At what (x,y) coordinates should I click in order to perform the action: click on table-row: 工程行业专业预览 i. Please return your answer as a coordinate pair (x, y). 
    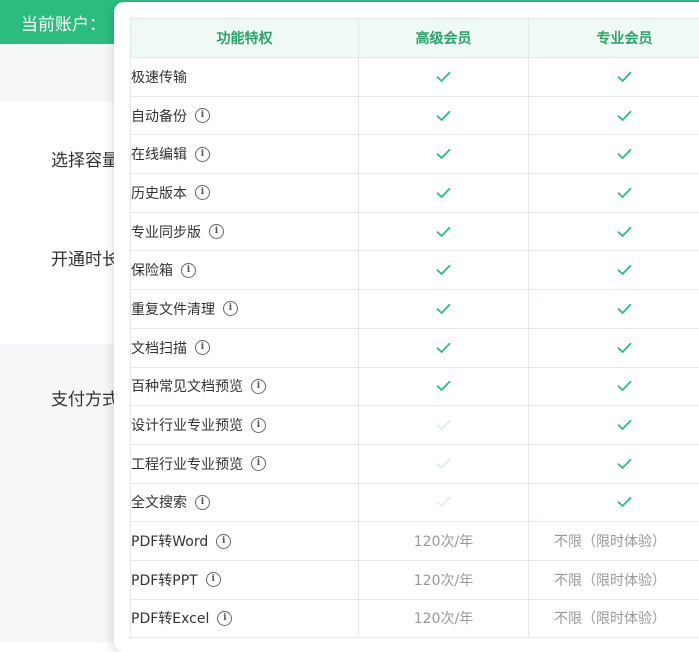
    Looking at the image, I should click on (415, 463).